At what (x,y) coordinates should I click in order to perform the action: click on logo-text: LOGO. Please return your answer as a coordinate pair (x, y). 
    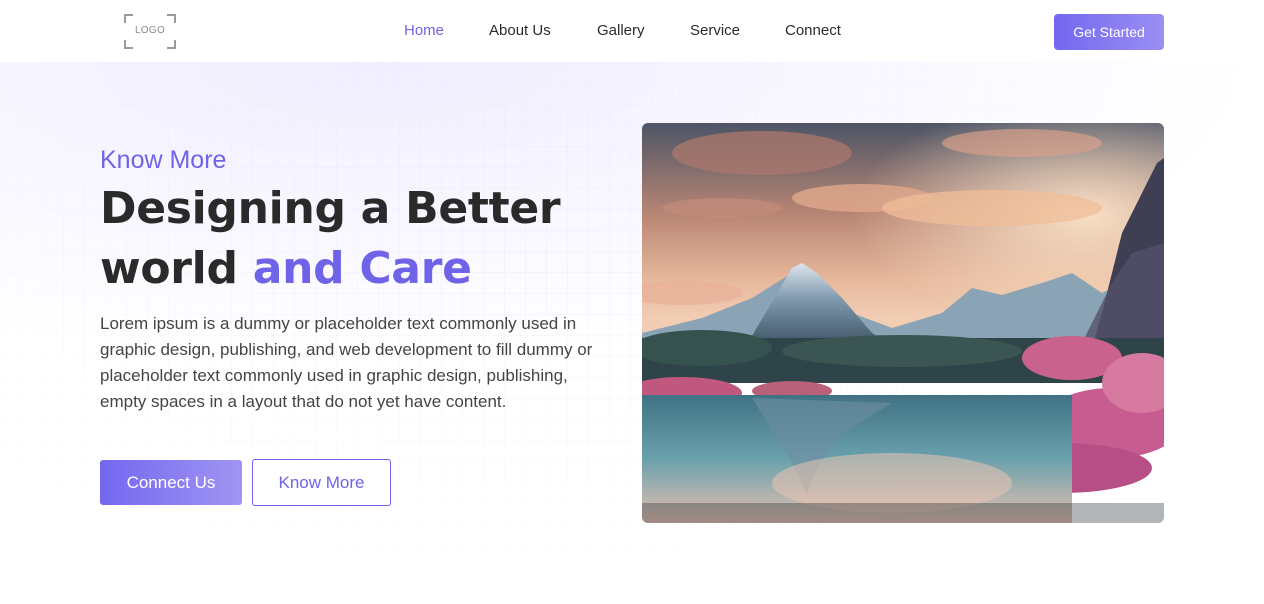
    Looking at the image, I should click on (150, 30).